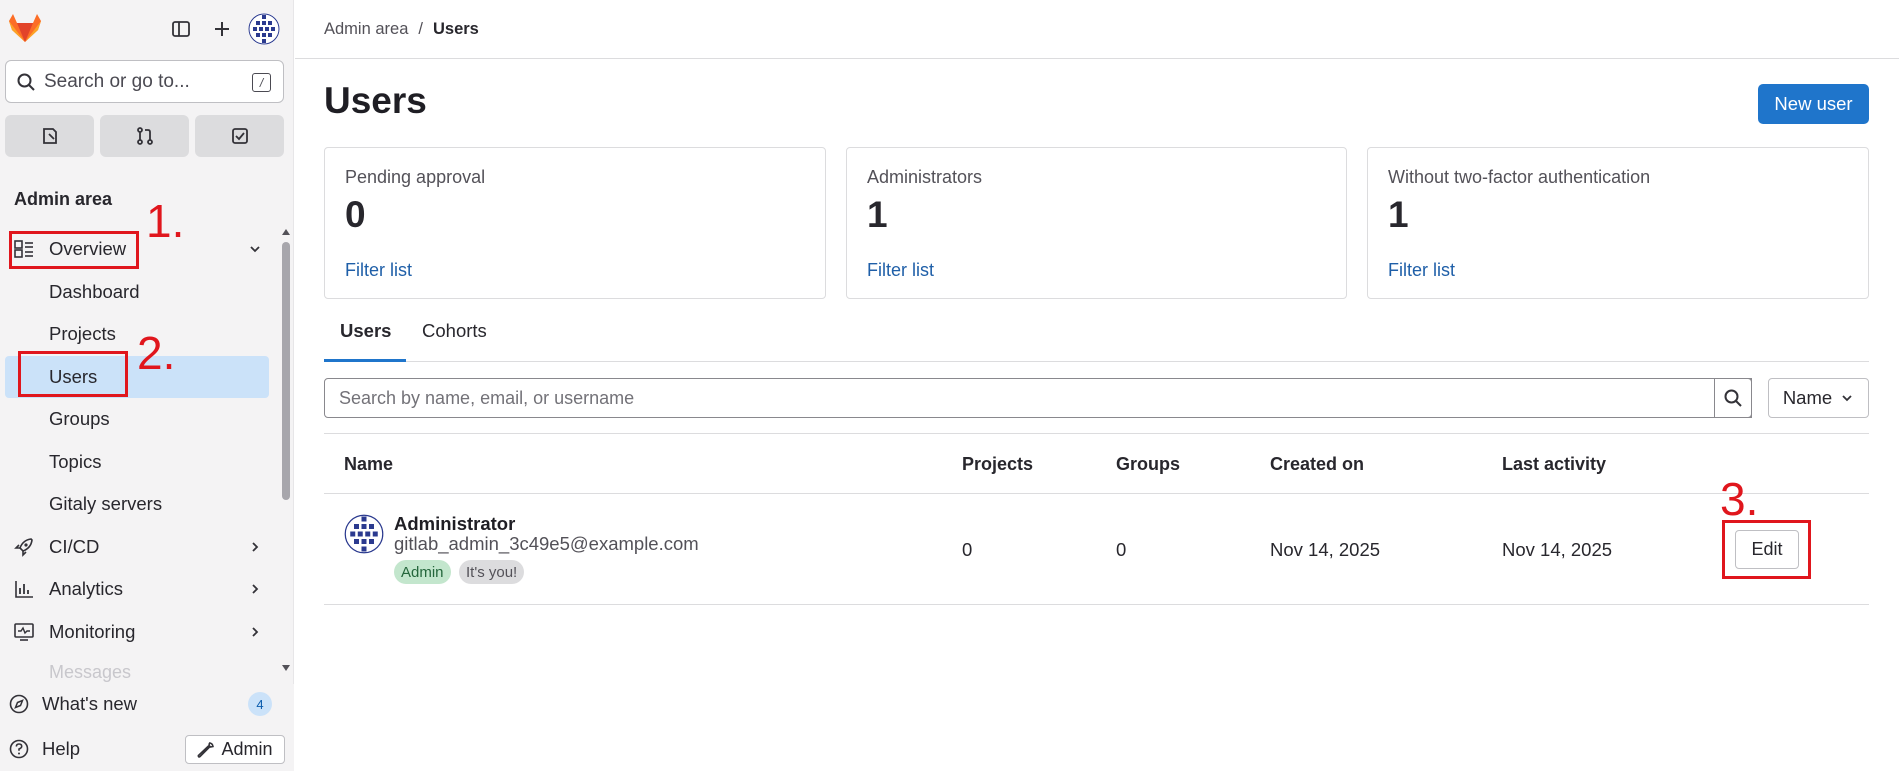  Describe the element at coordinates (90, 703) in the screenshot. I see `whats-new-label: What's new` at that location.